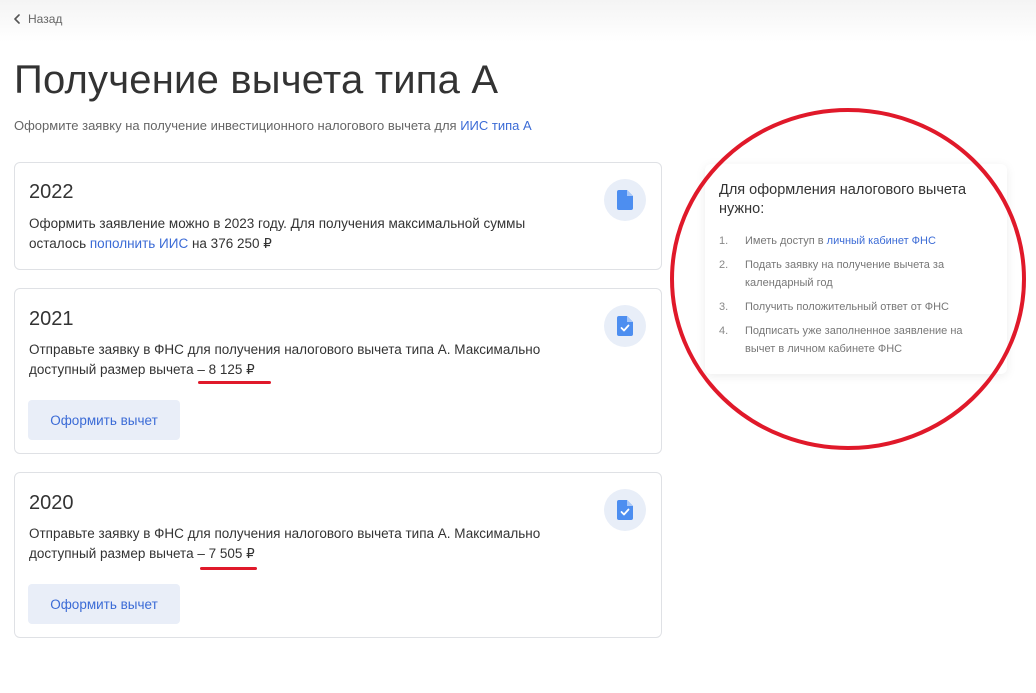 Image resolution: width=1036 pixels, height=693 pixels. Describe the element at coordinates (231, 369) in the screenshot. I see `max-deduction-amount: 8 125 ₽` at that location.